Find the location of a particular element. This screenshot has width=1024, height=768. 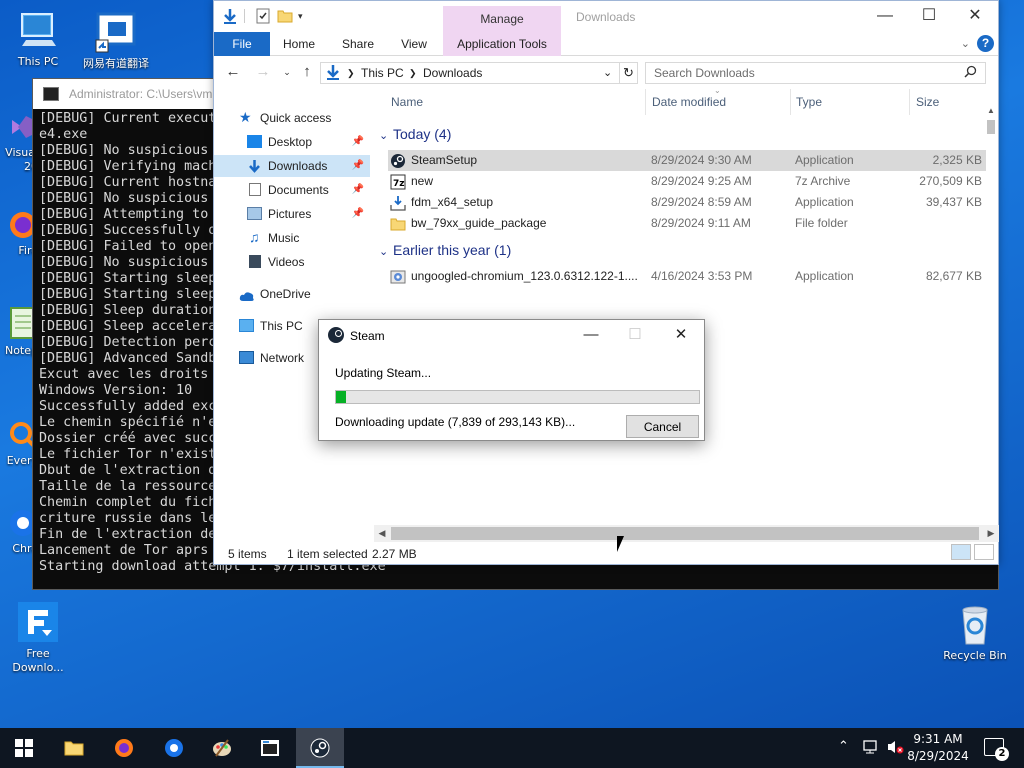

group-header-today: ⌄ Today (4) is located at coordinates (415, 134).